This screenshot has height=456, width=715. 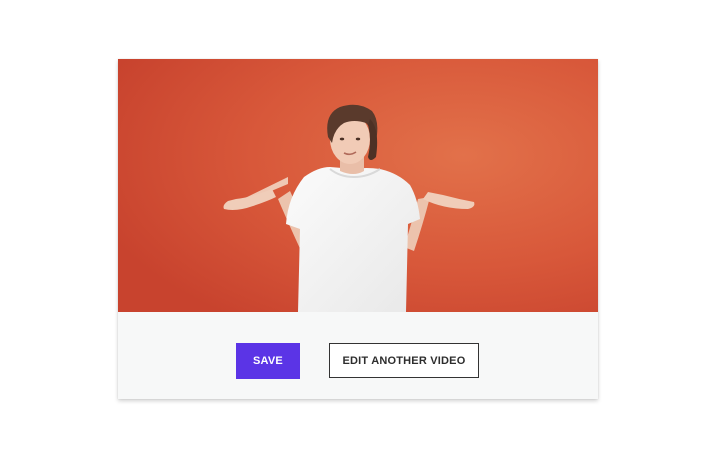 What do you see at coordinates (268, 361) in the screenshot?
I see `save-button: SAVE` at bounding box center [268, 361].